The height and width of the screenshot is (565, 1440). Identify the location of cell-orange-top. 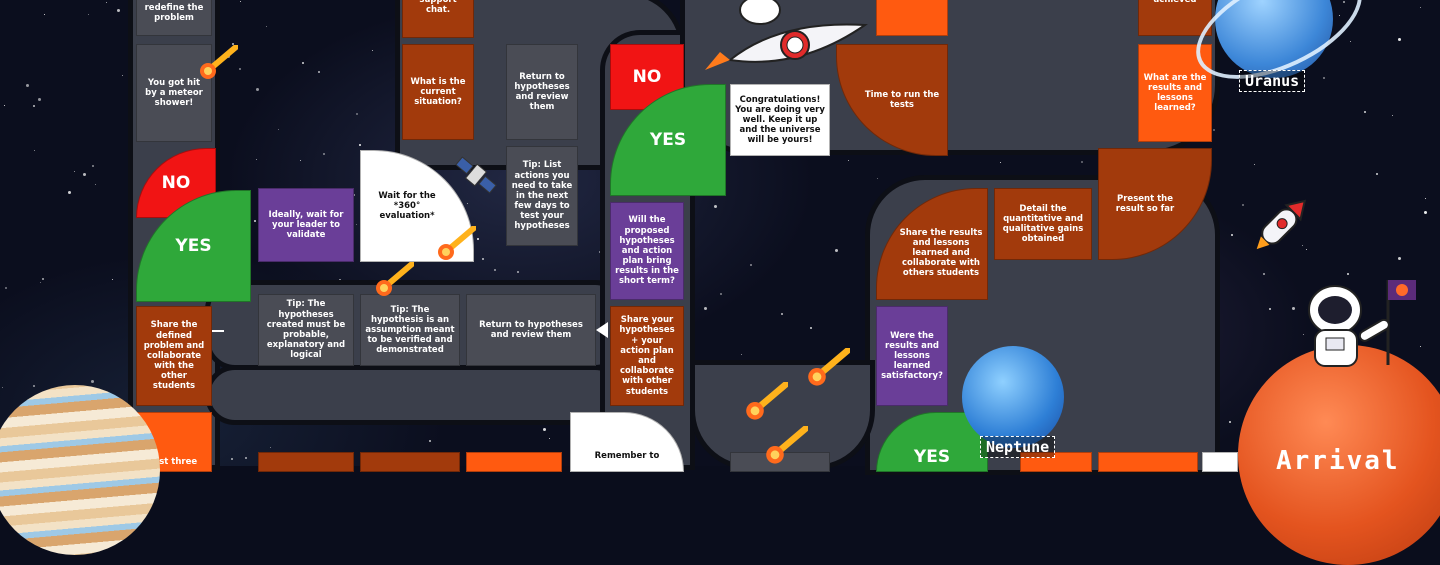
(912, 18).